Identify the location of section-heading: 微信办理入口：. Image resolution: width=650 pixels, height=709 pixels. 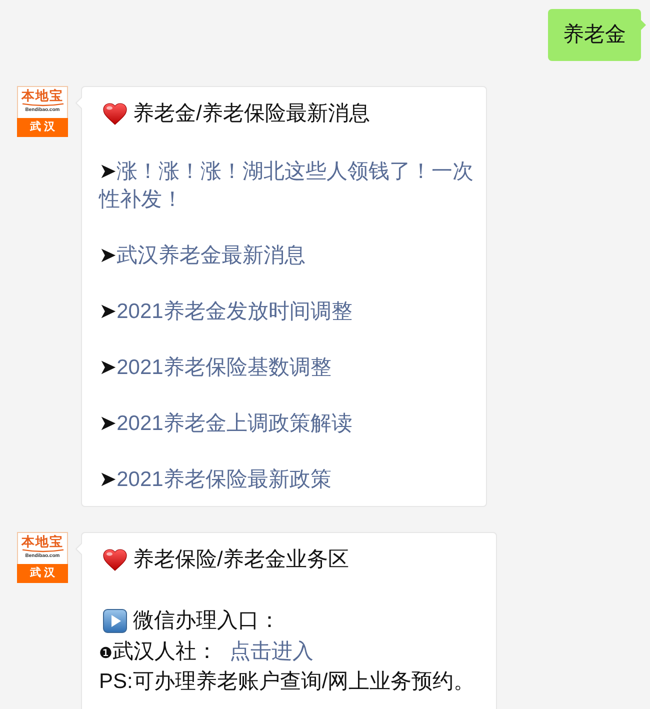
(206, 621).